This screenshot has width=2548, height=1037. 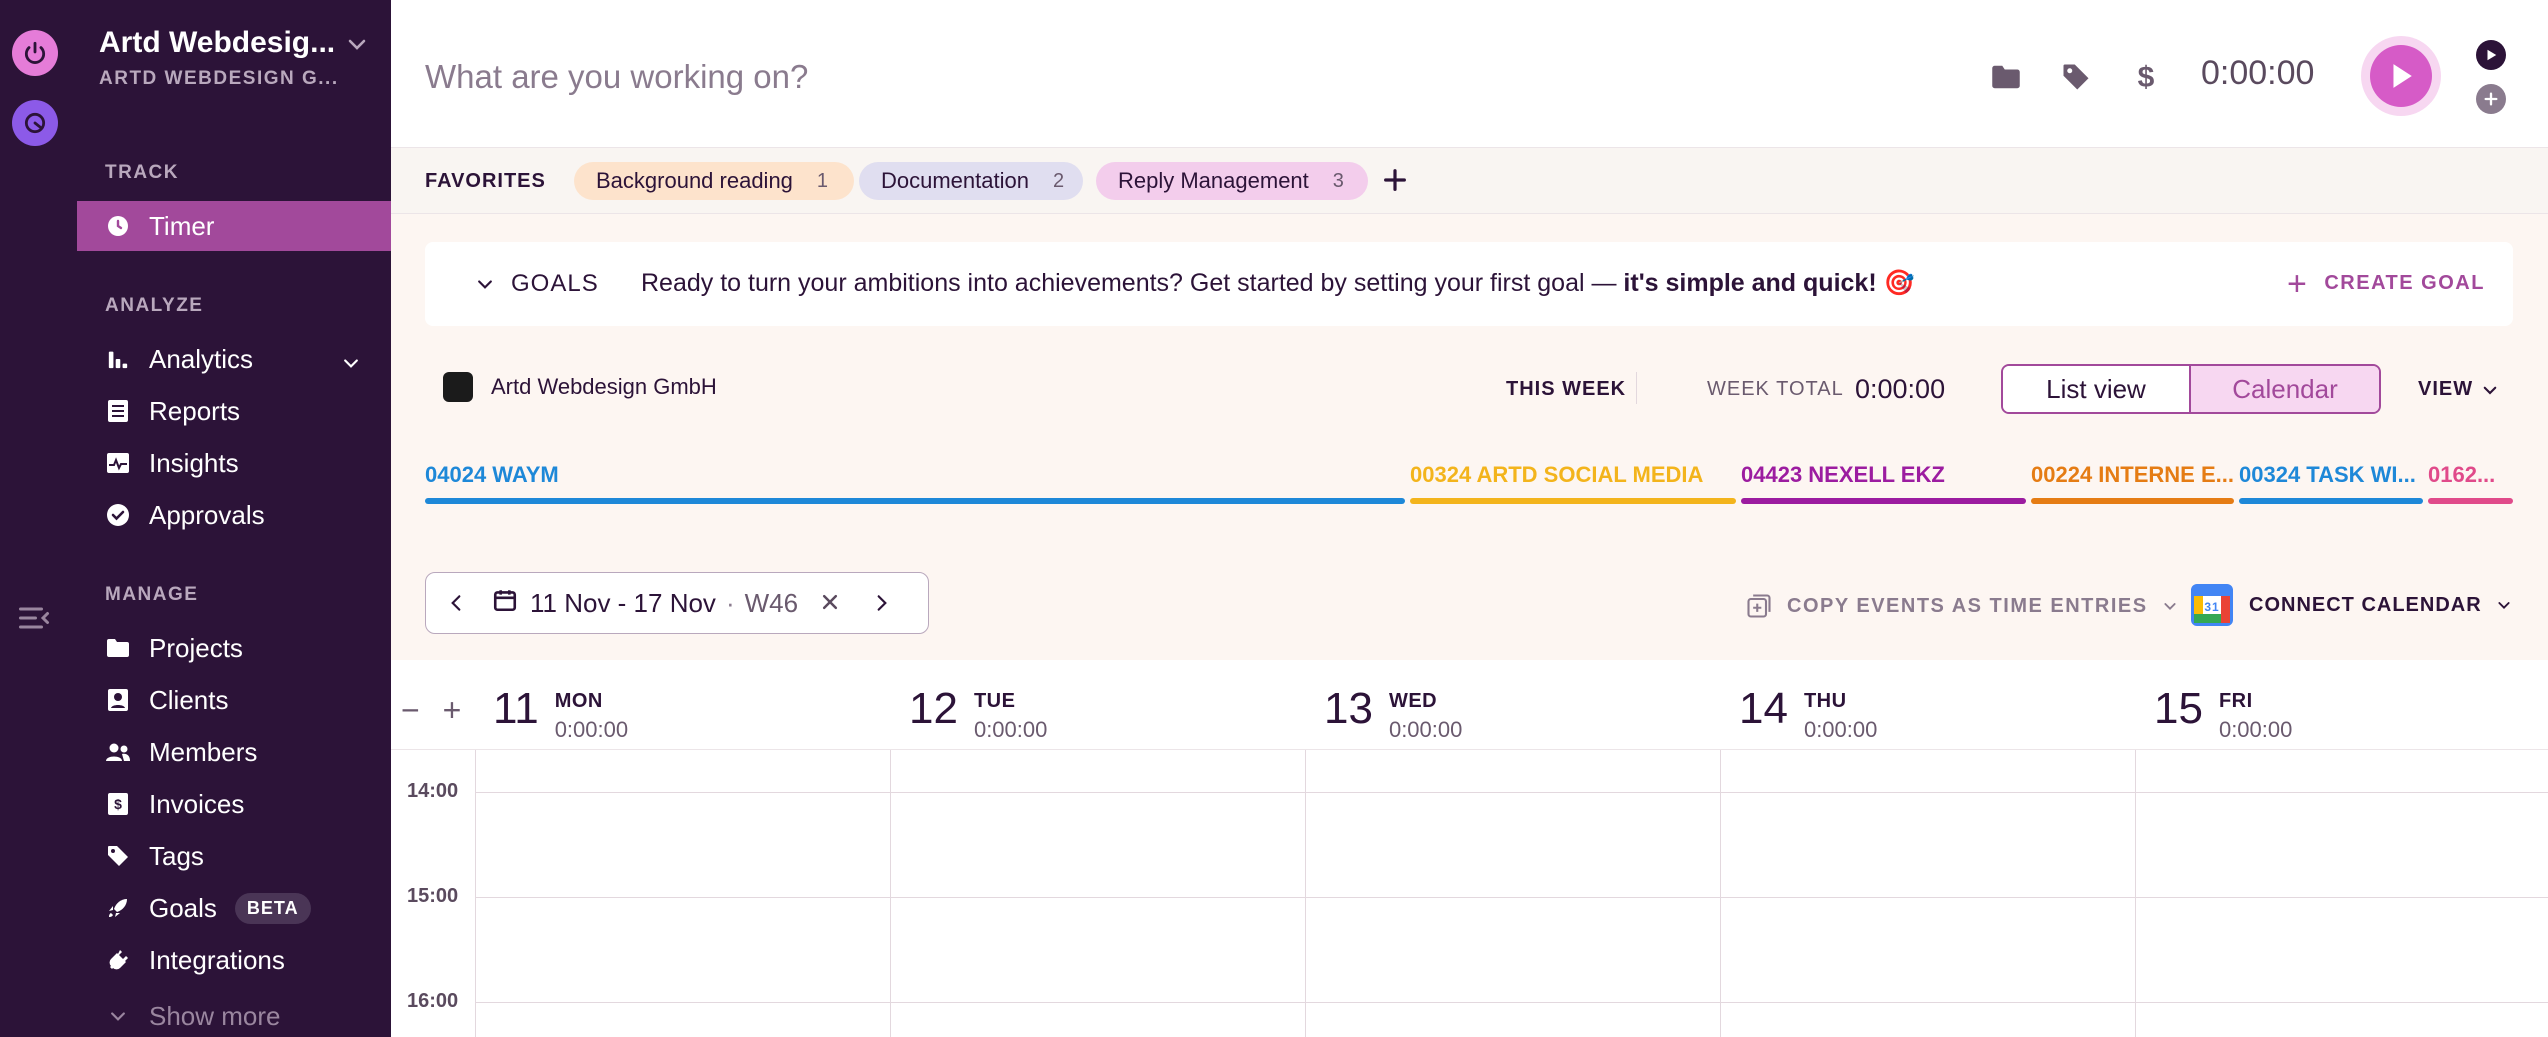 What do you see at coordinates (118, 515) in the screenshot?
I see `check-circle-icon` at bounding box center [118, 515].